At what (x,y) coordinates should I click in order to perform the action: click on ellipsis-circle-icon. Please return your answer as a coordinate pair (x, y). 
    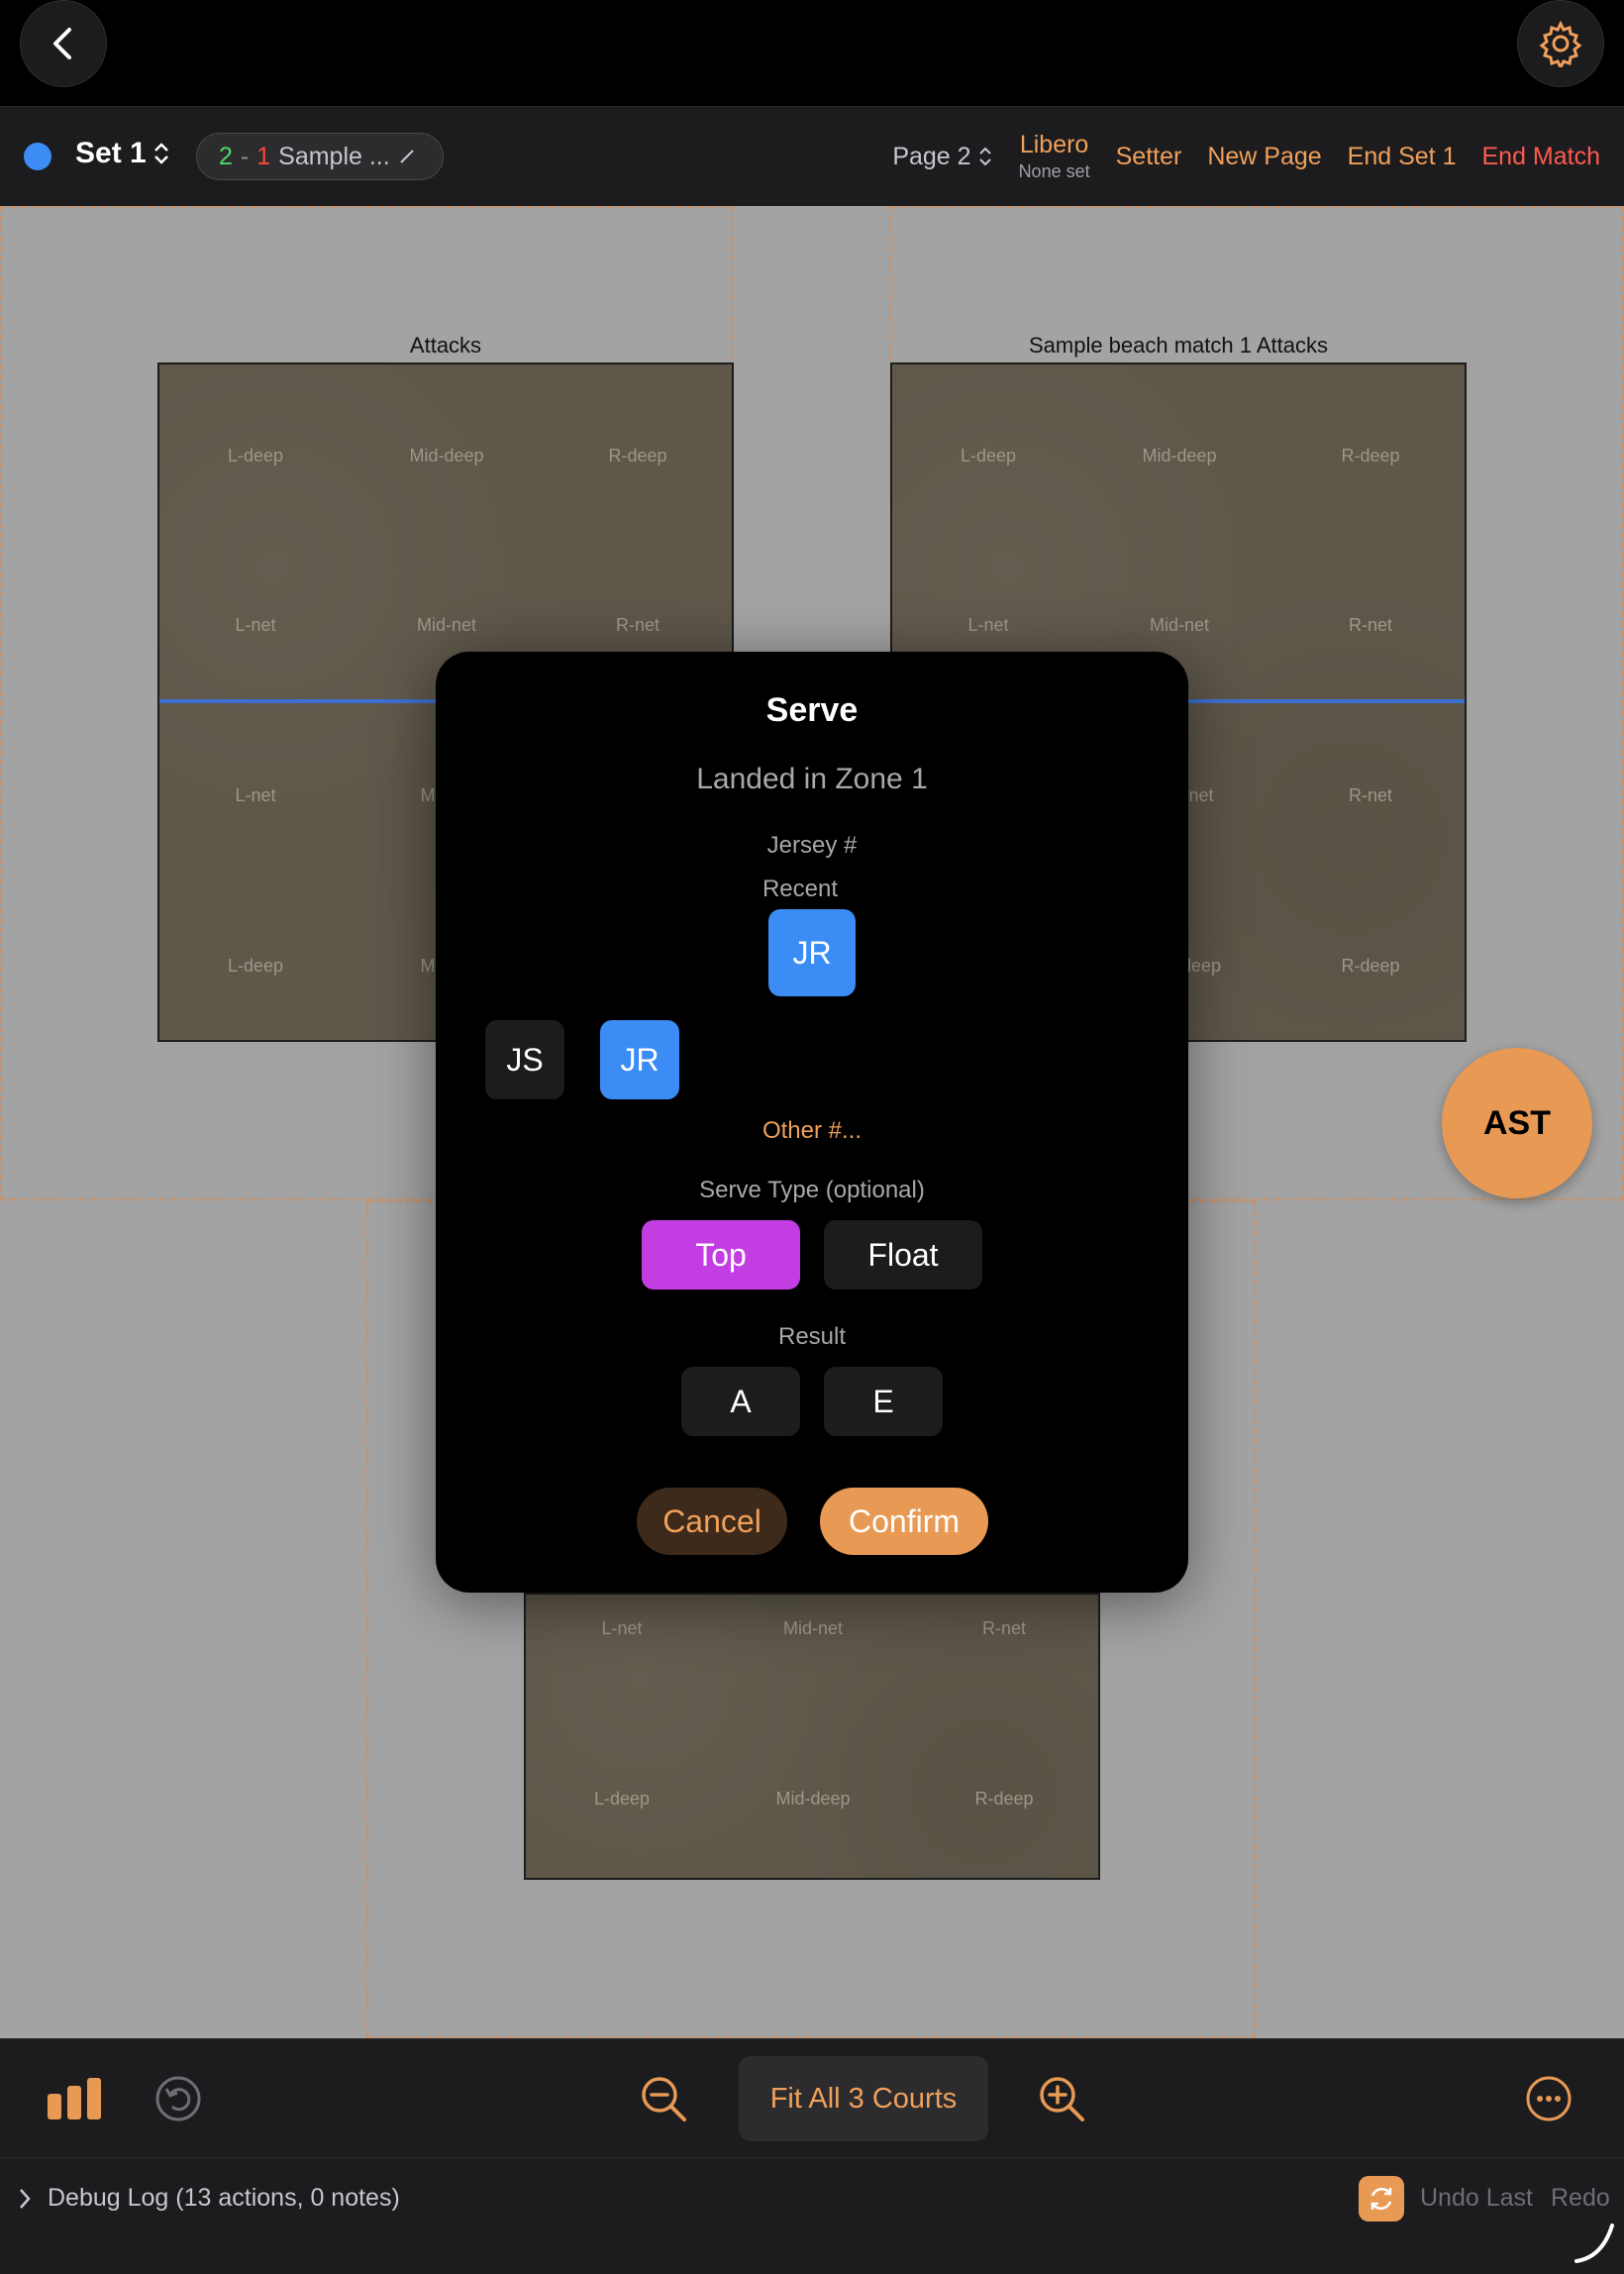
    Looking at the image, I should click on (1549, 2098).